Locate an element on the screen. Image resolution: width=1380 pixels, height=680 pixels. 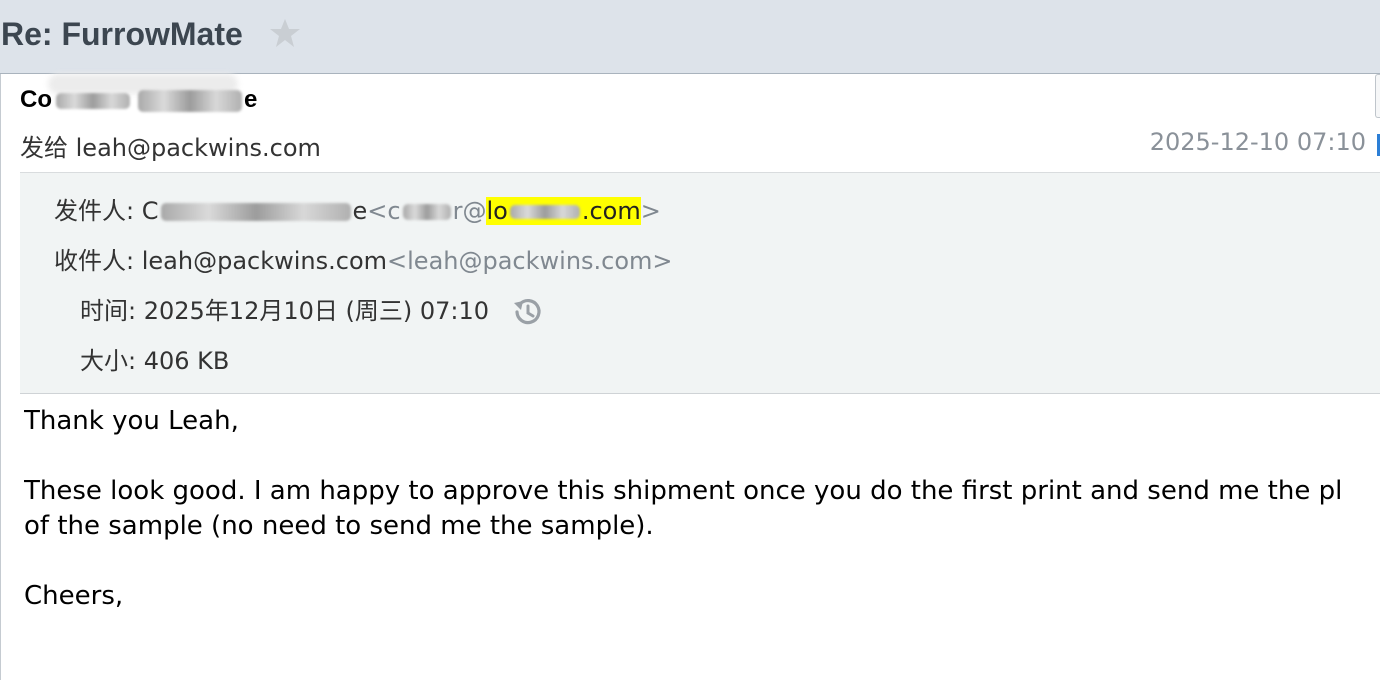
from-label: 发件人: is located at coordinates (94, 211).